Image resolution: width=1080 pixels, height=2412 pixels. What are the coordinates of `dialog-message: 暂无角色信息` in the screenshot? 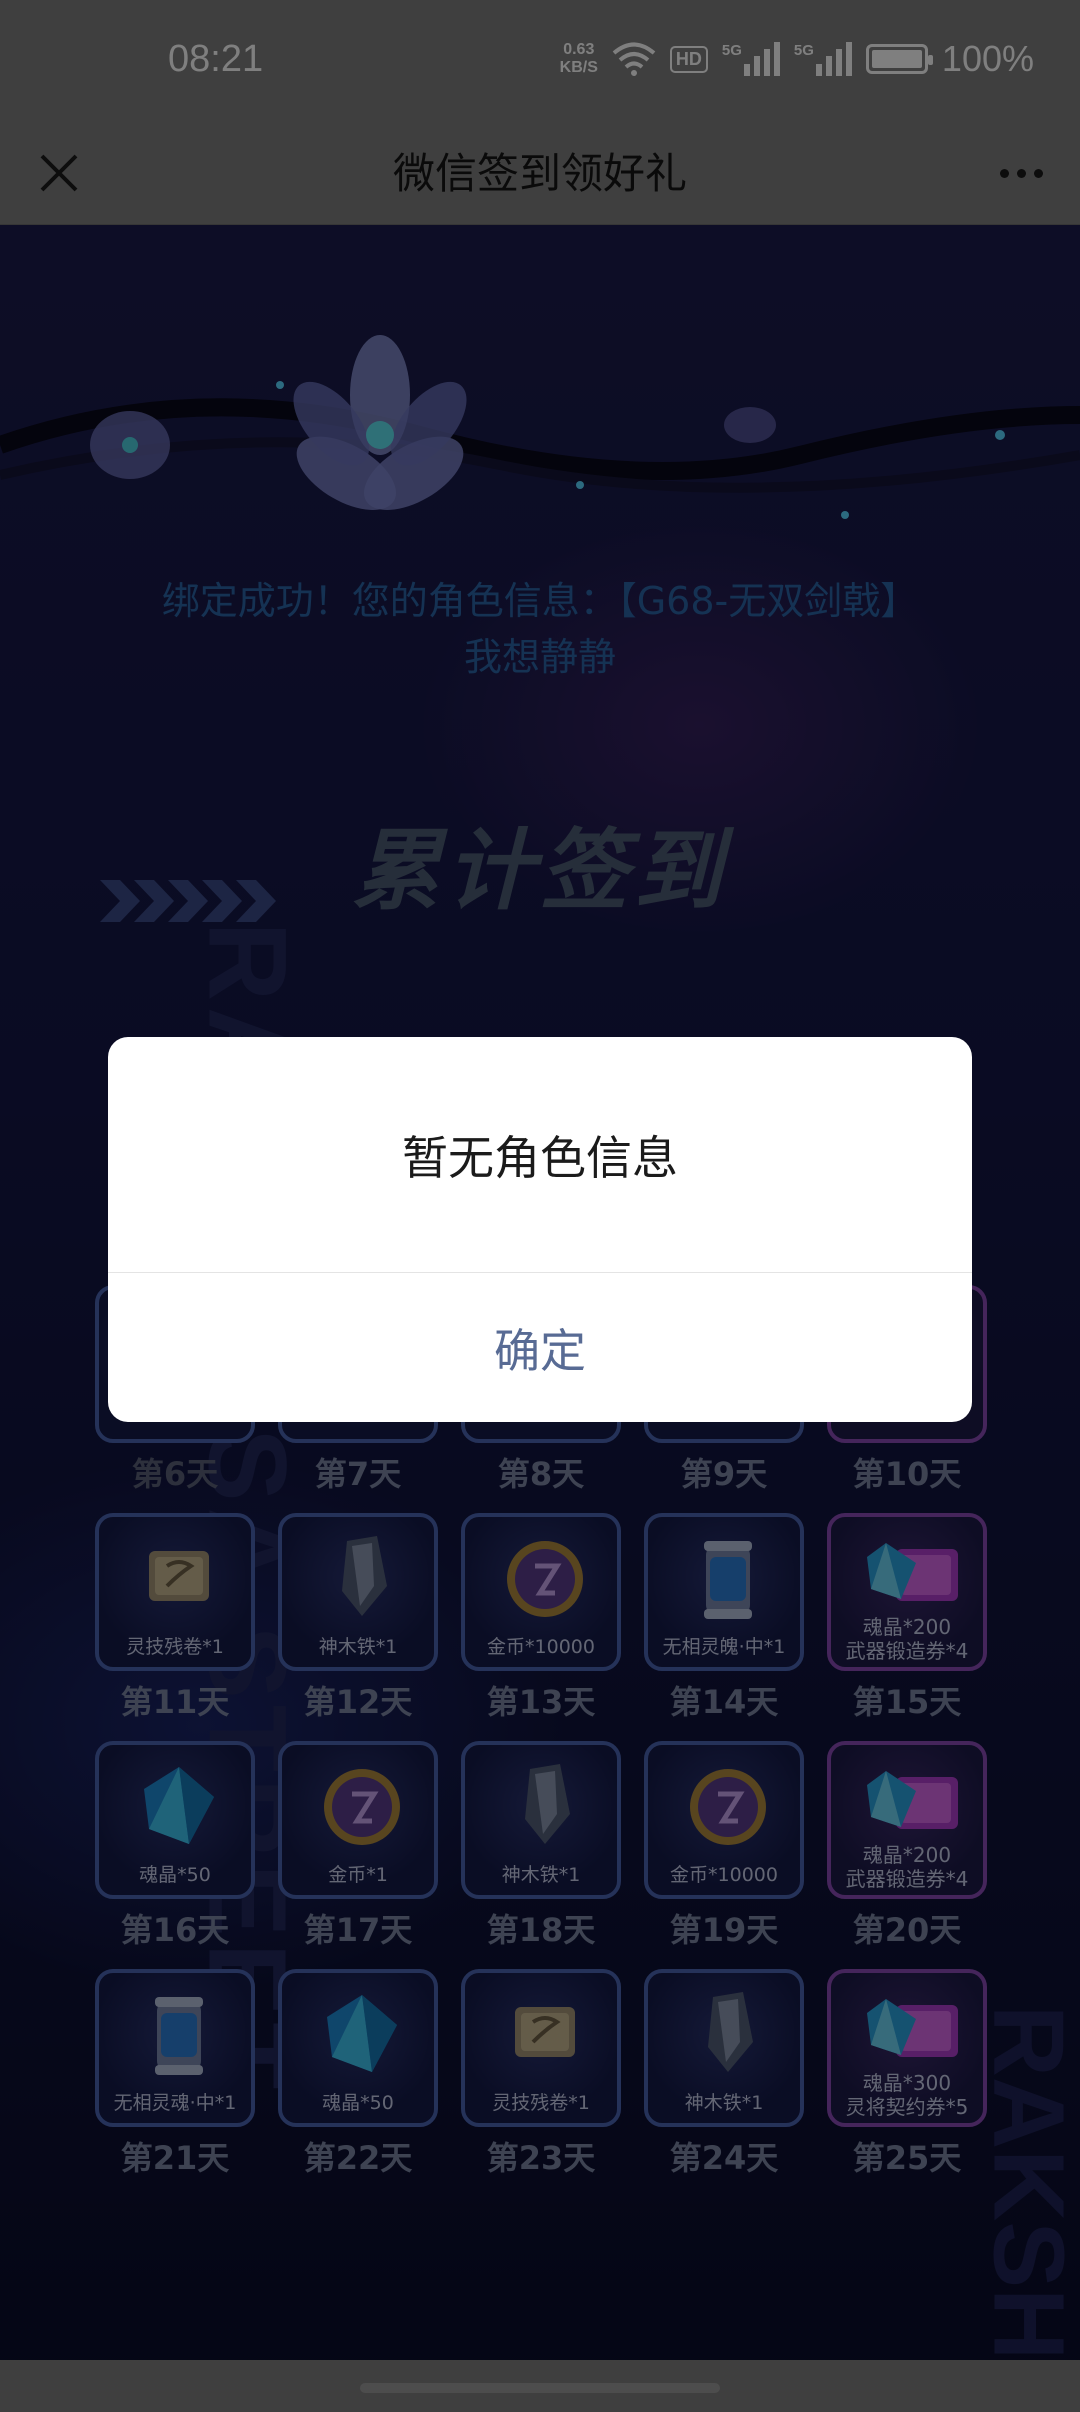 It's located at (540, 1155).